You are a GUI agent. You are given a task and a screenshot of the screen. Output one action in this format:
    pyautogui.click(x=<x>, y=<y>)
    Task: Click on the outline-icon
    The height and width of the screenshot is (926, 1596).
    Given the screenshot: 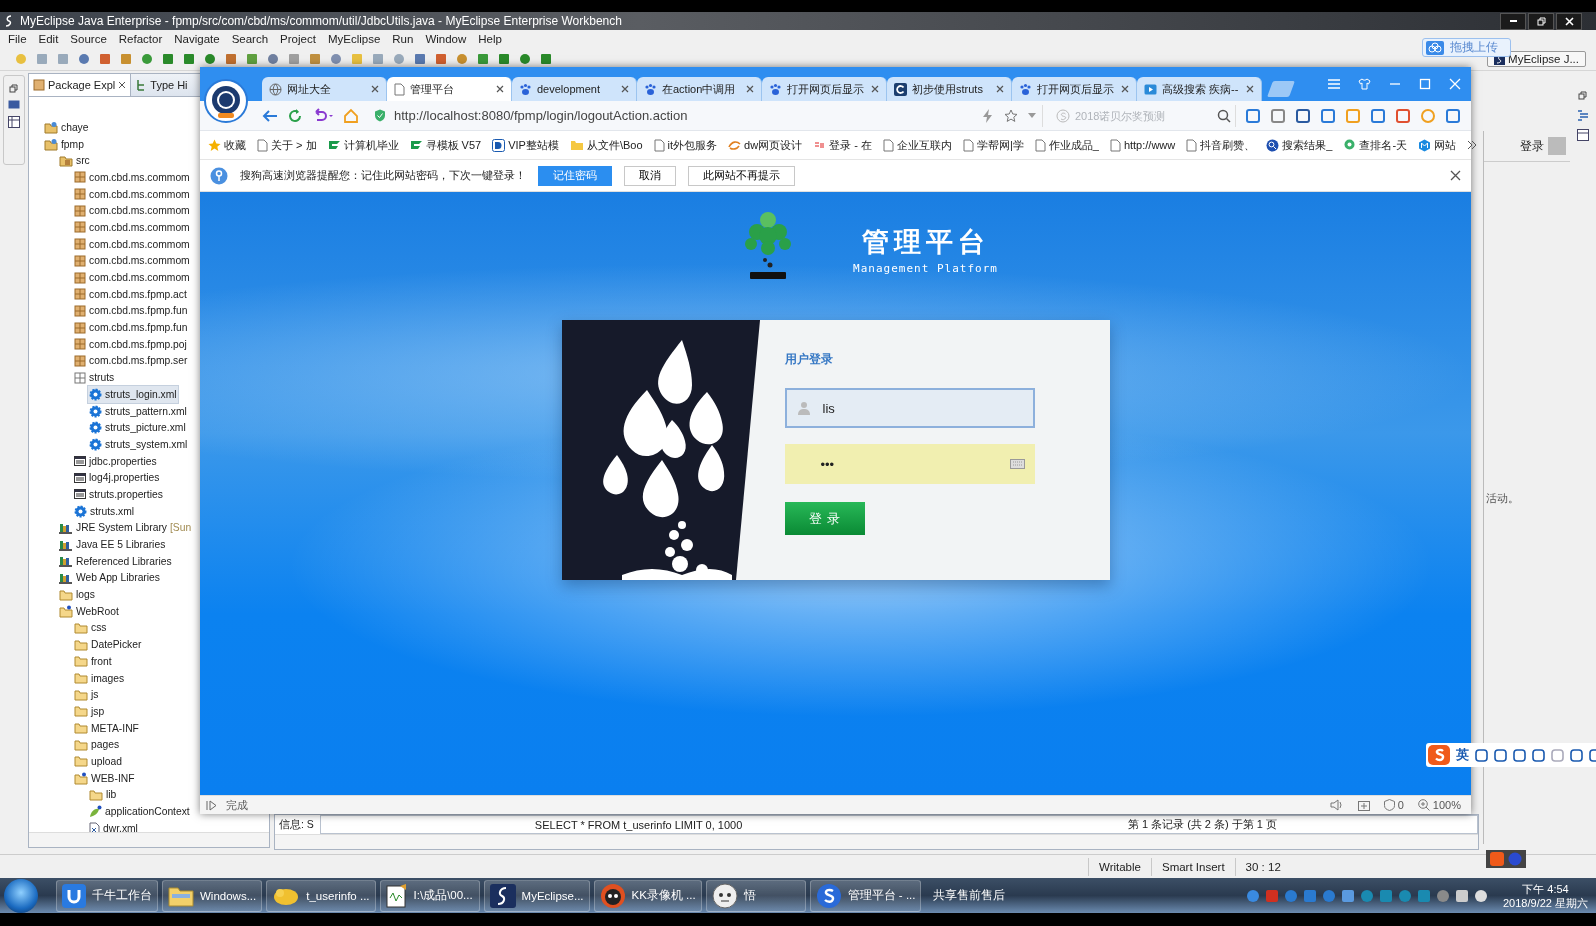 What is the action you would take?
    pyautogui.click(x=1583, y=115)
    